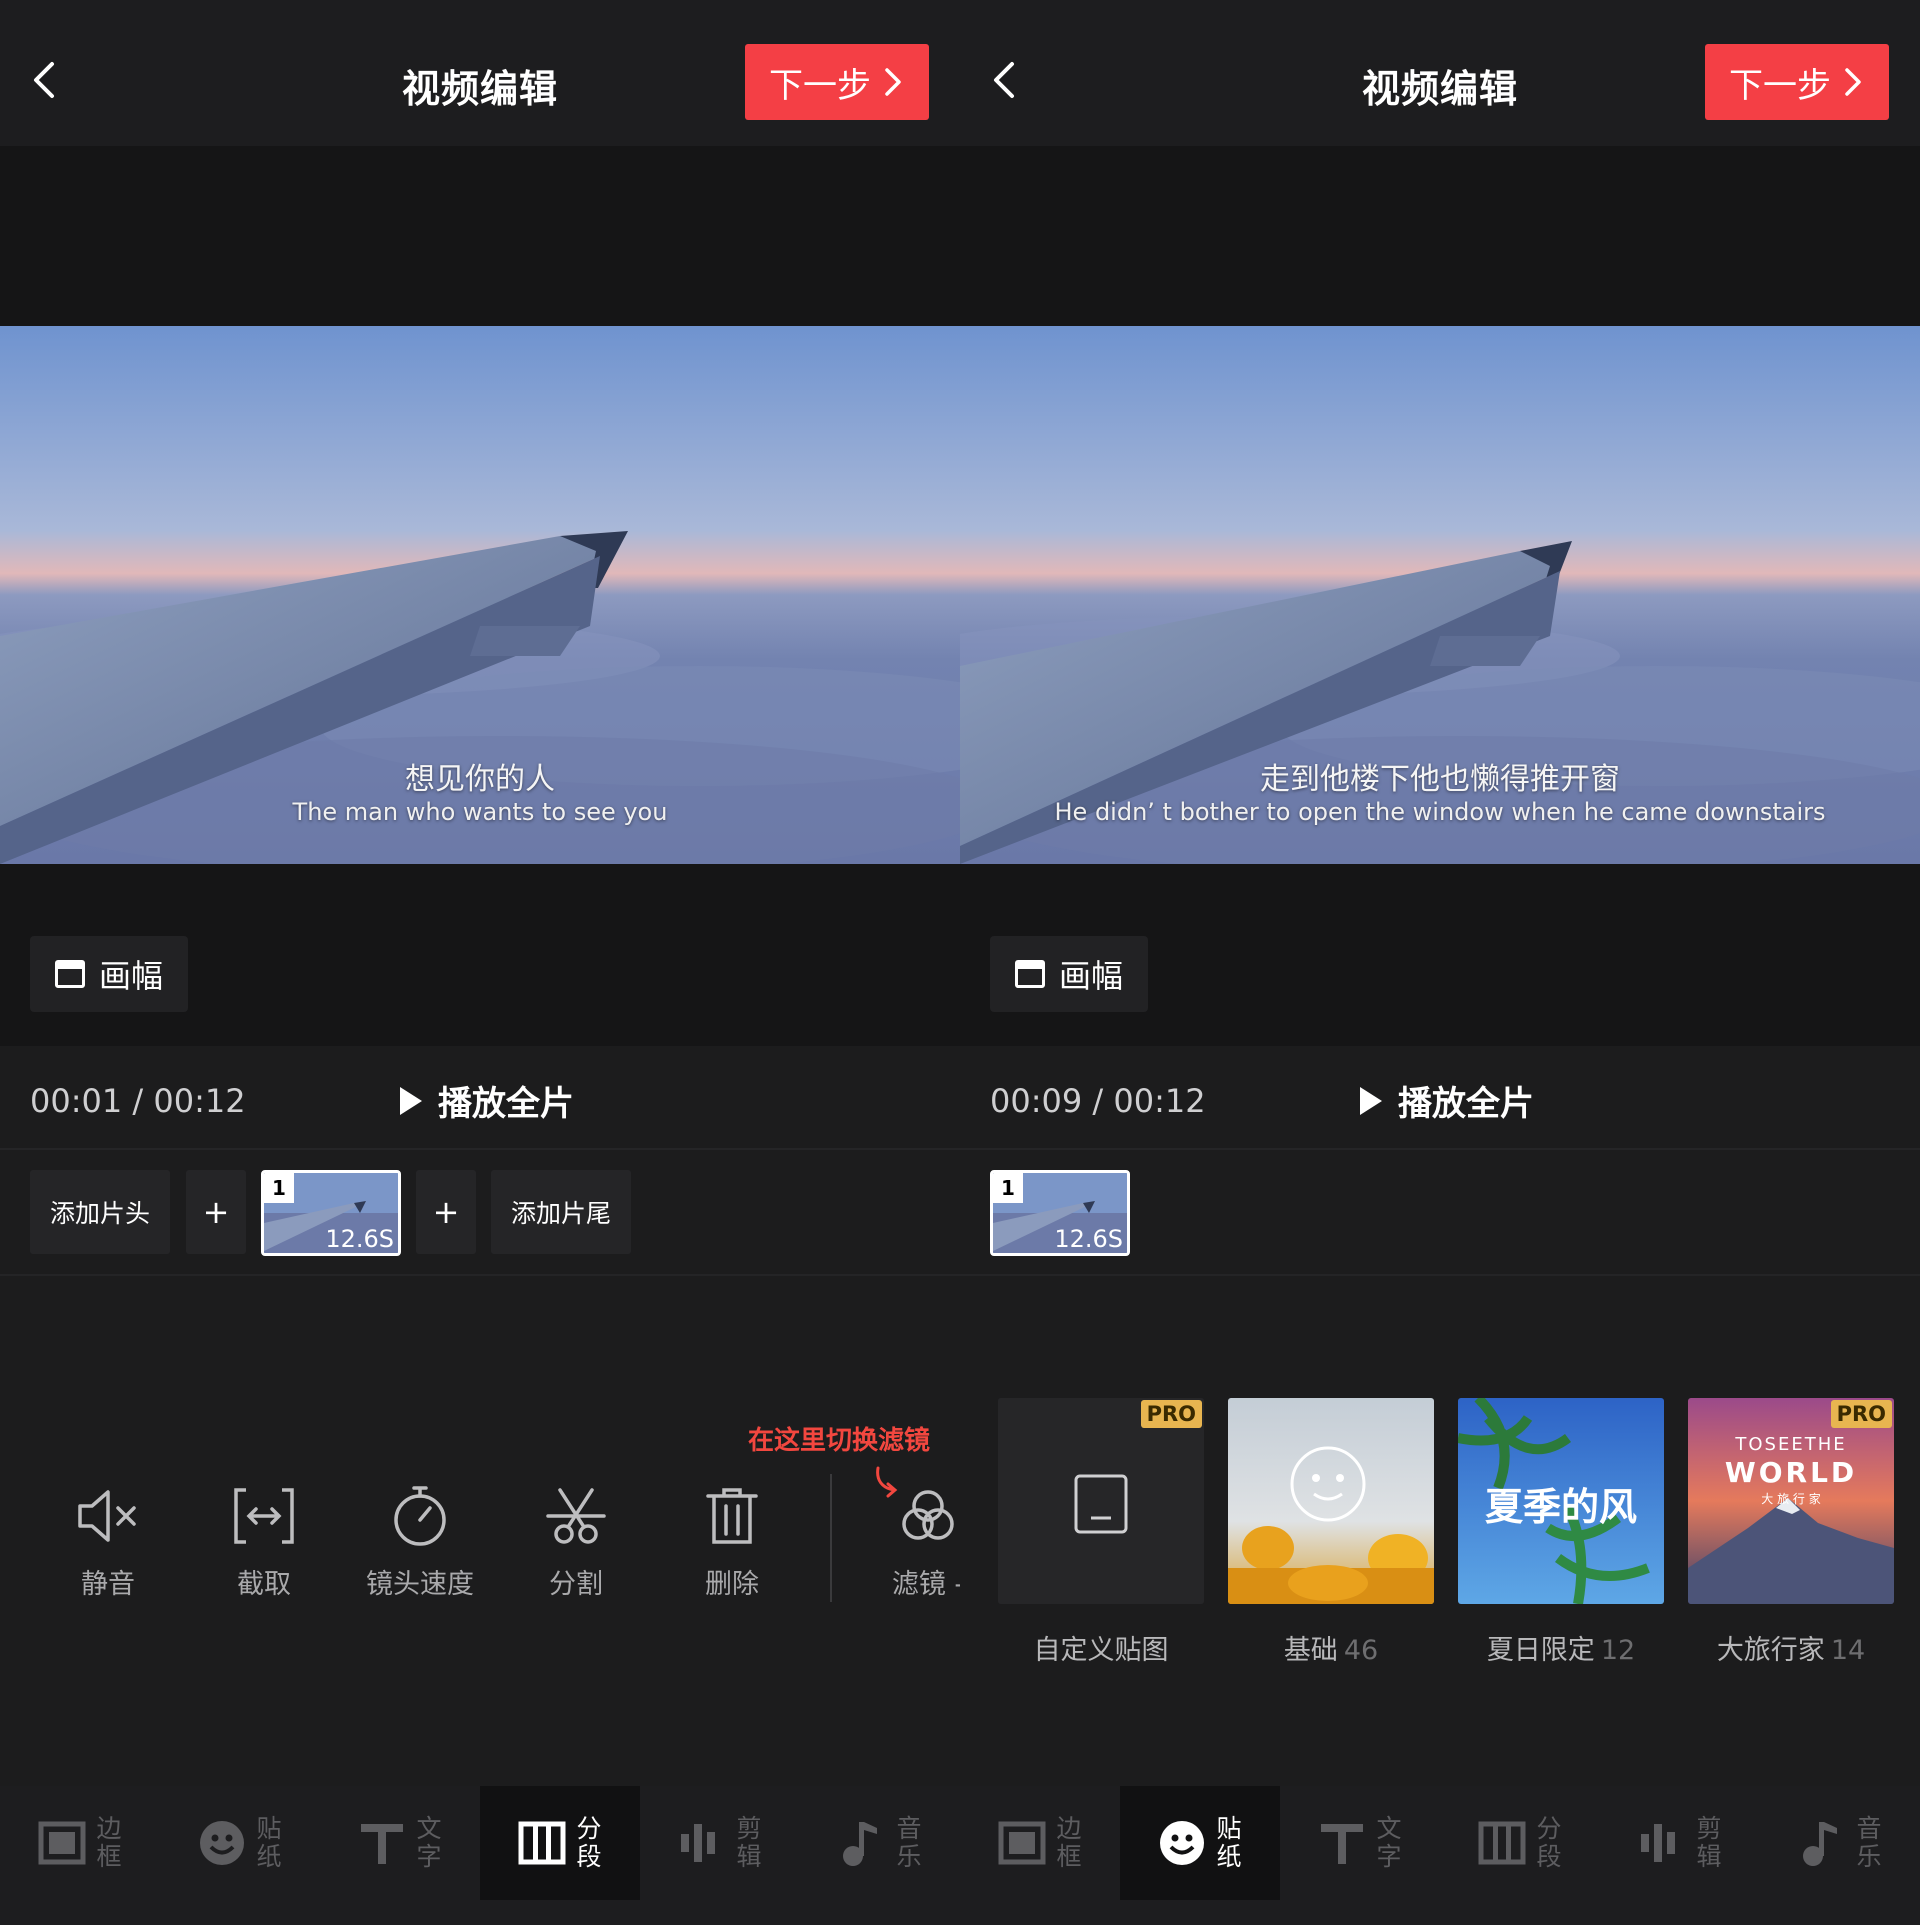 Image resolution: width=1920 pixels, height=1925 pixels. What do you see at coordinates (1820, 1844) in the screenshot?
I see `music-note-icon` at bounding box center [1820, 1844].